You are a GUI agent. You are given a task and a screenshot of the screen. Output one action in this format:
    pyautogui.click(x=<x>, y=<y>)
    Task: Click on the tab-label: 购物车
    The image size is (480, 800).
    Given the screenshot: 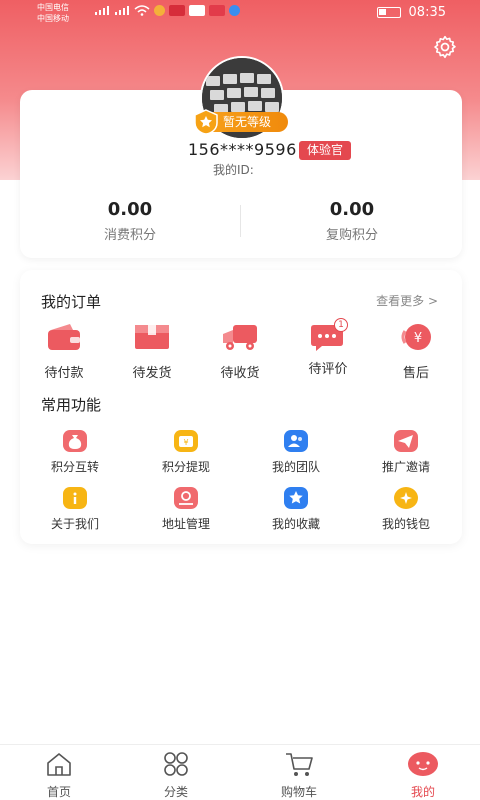 What is the action you would take?
    pyautogui.click(x=298, y=792)
    